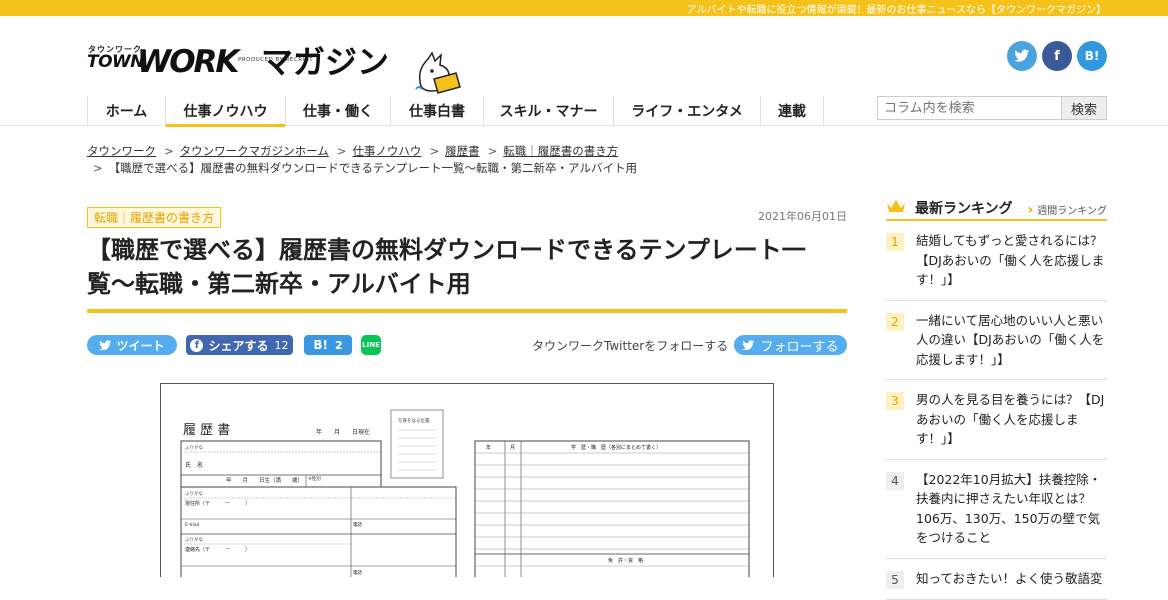 Image resolution: width=1168 pixels, height=600 pixels. I want to click on facebook-glyph: f, so click(1057, 56).